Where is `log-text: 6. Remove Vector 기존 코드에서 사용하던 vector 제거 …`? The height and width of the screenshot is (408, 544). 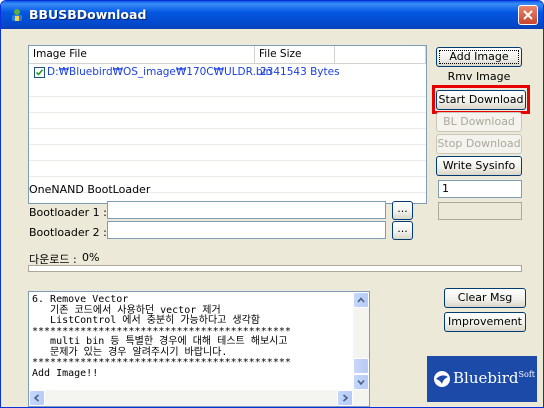
log-text: 6. Remove Vector 기존 코드에서 사용하던 vector 제거 … is located at coordinates (161, 336).